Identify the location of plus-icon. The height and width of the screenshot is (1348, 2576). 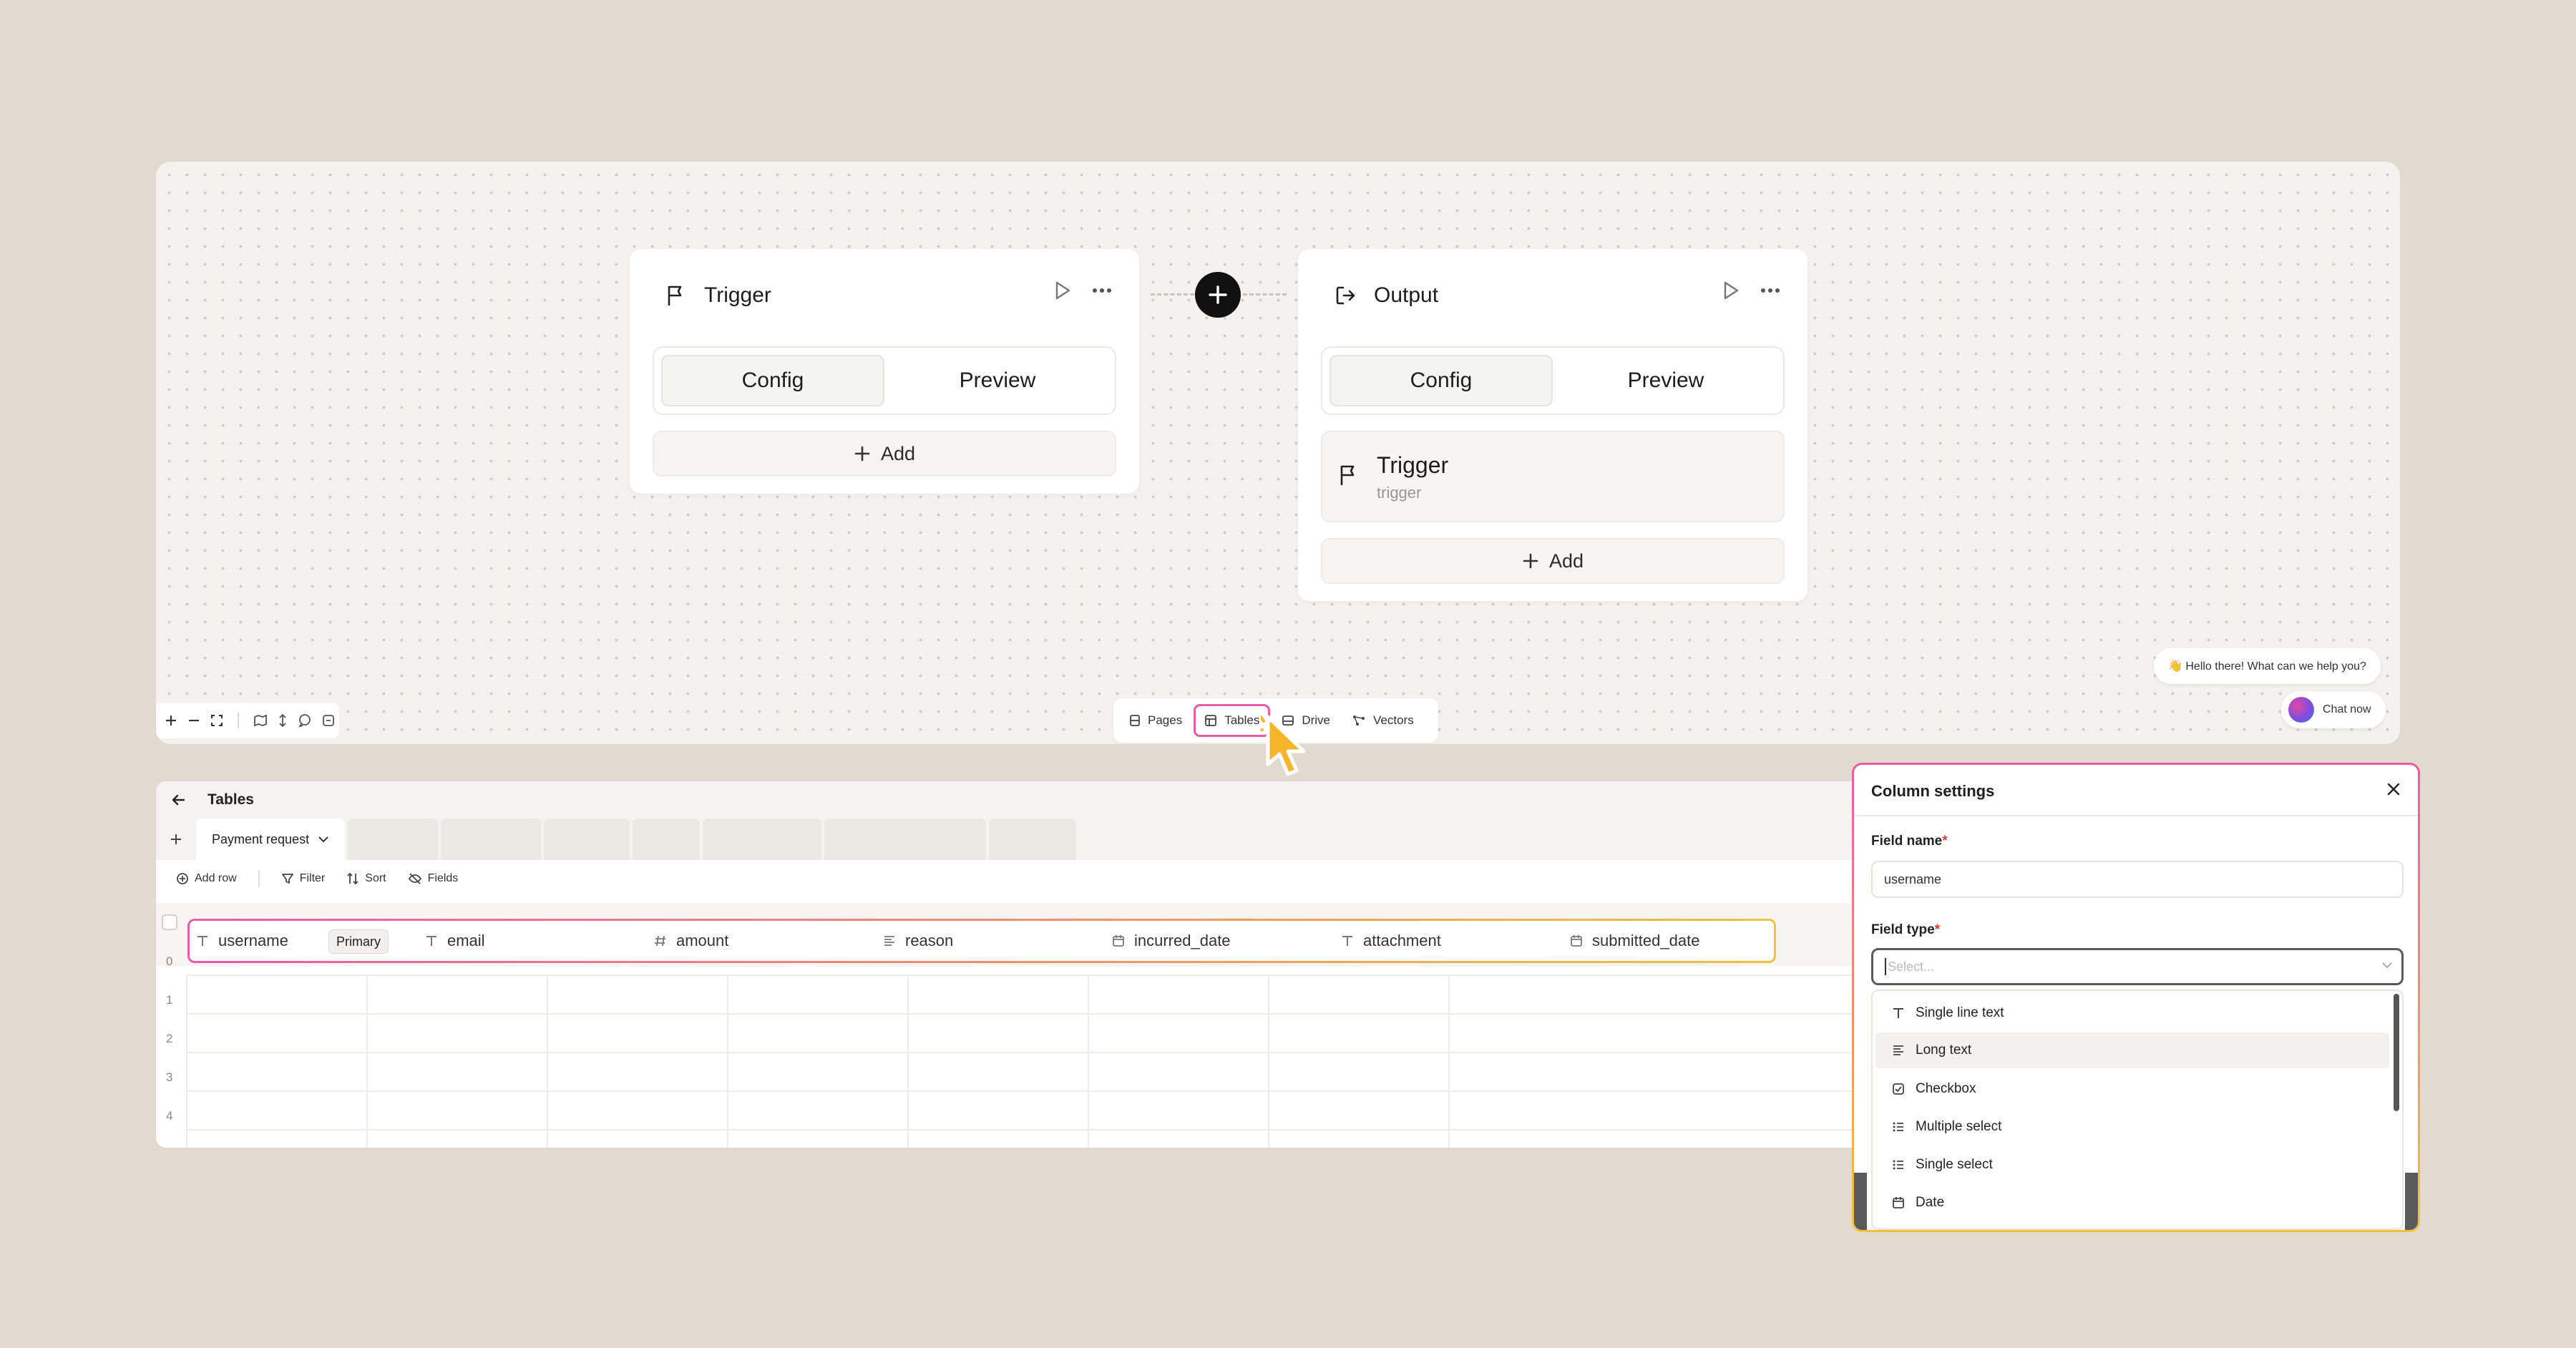
(1530, 561).